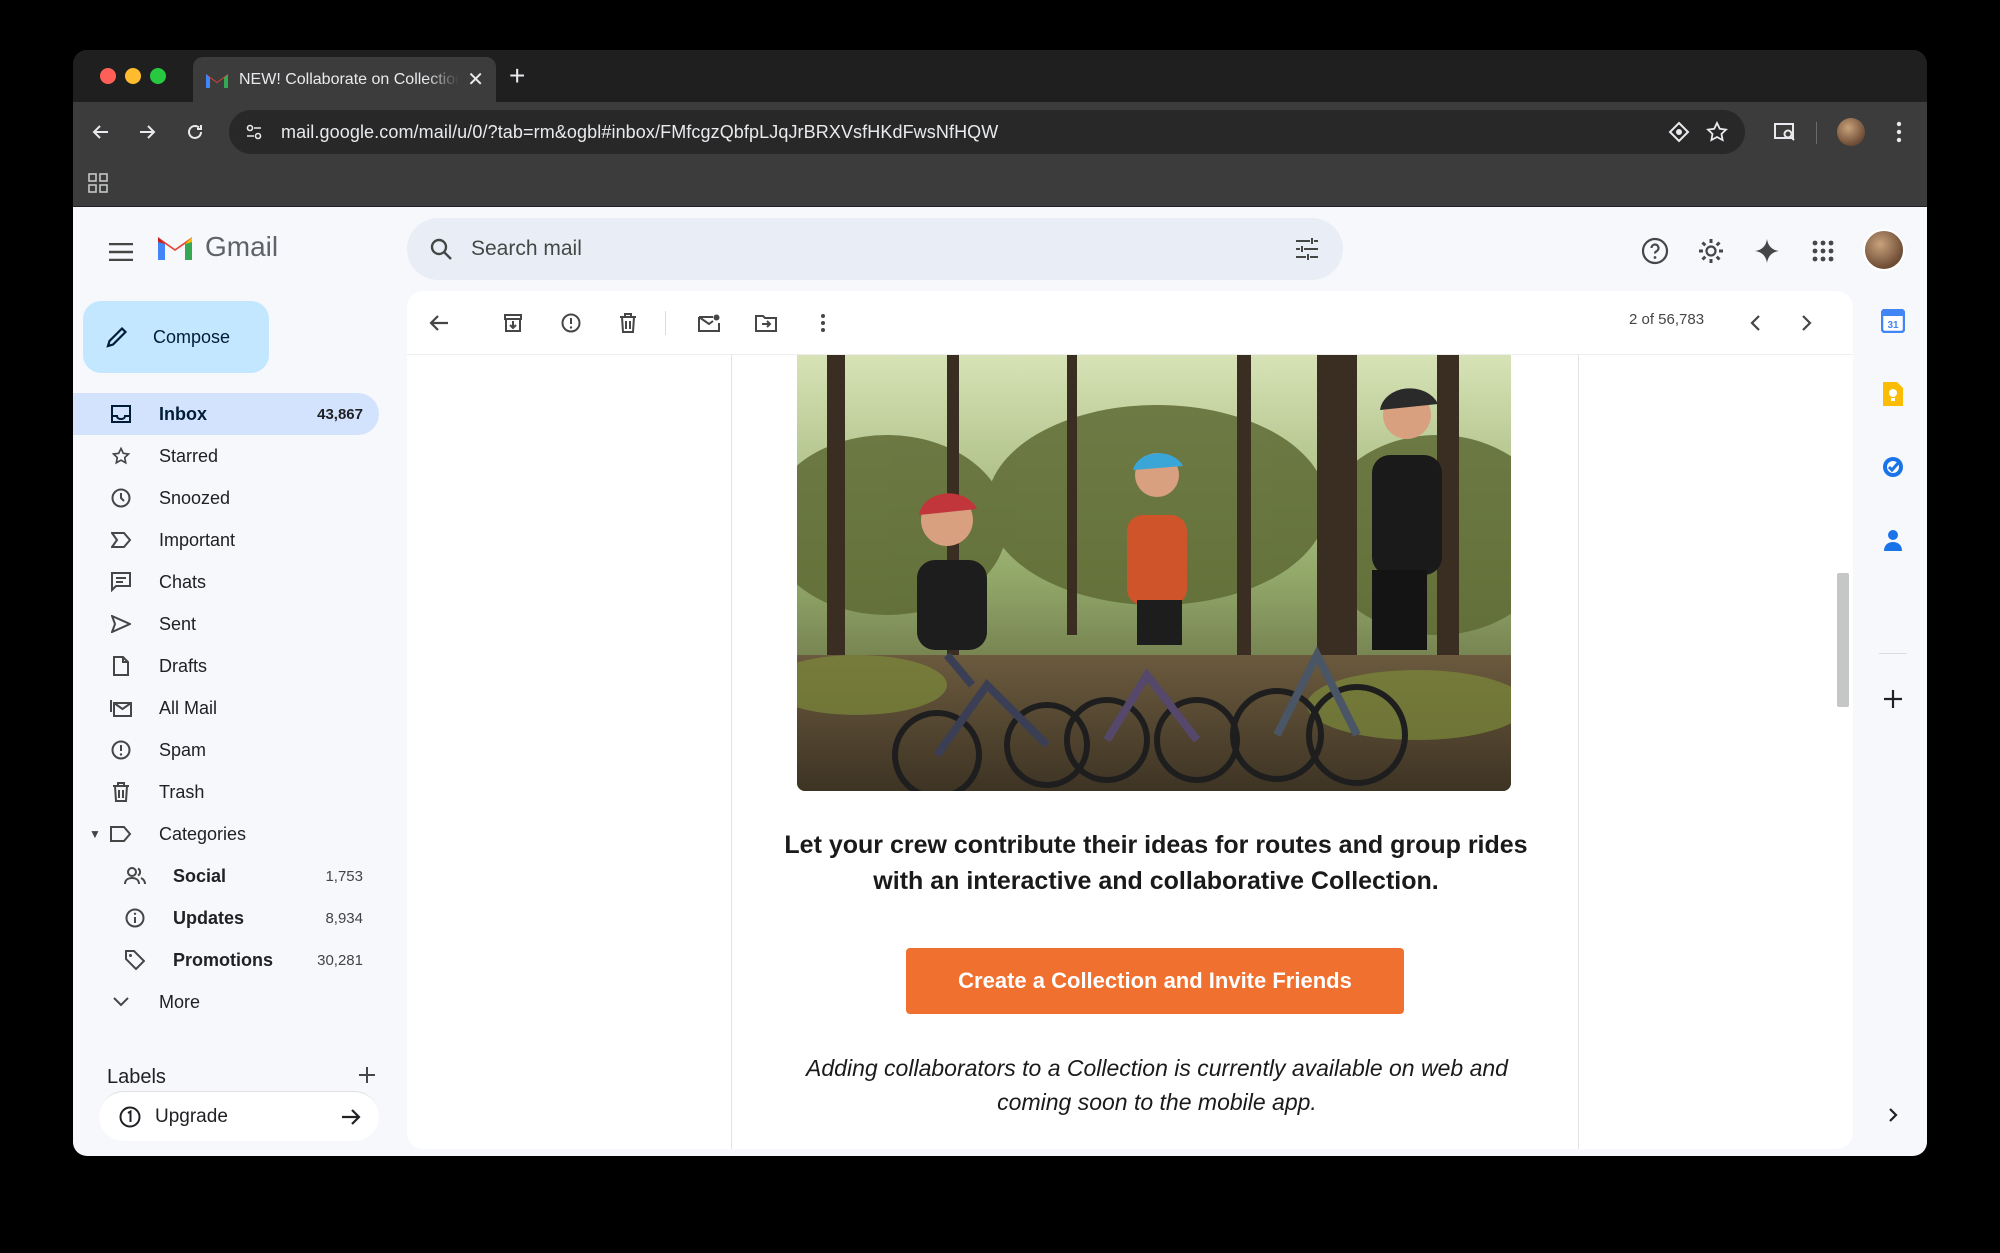 This screenshot has width=2000, height=1253. I want to click on sidebar-item-drafts: Drafts, so click(226, 666).